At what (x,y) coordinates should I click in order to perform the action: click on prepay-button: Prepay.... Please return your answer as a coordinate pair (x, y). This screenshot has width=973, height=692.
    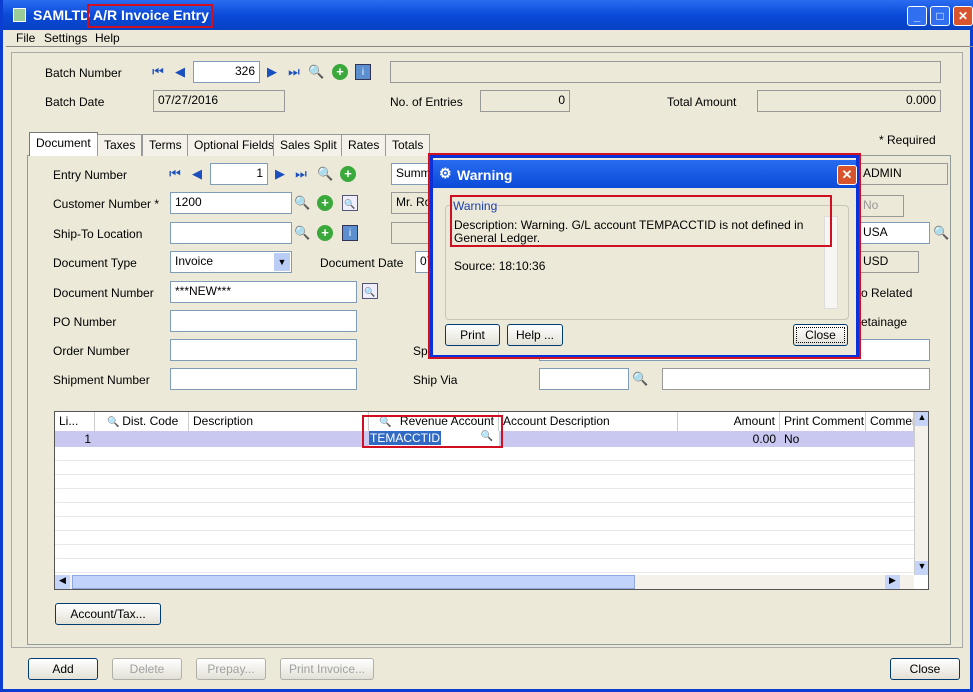
    Looking at the image, I should click on (231, 669).